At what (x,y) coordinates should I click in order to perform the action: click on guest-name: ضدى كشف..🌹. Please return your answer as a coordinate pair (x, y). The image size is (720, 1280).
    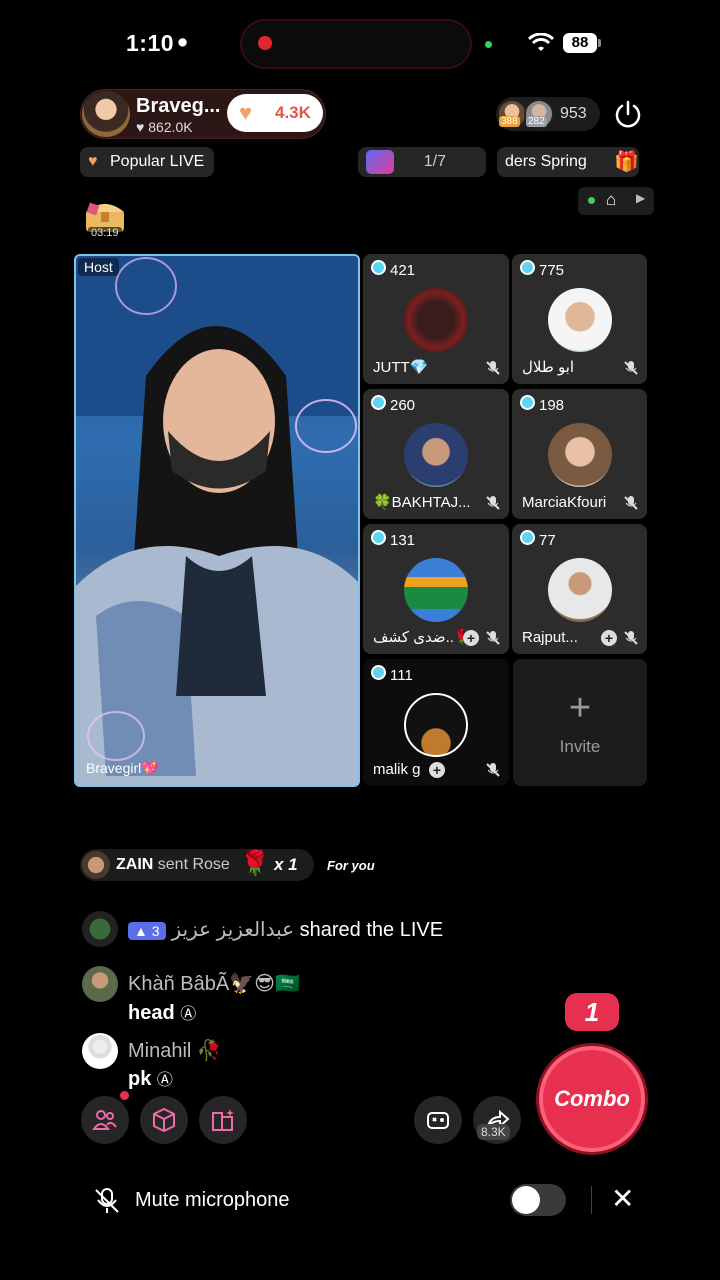
    Looking at the image, I should click on (418, 637).